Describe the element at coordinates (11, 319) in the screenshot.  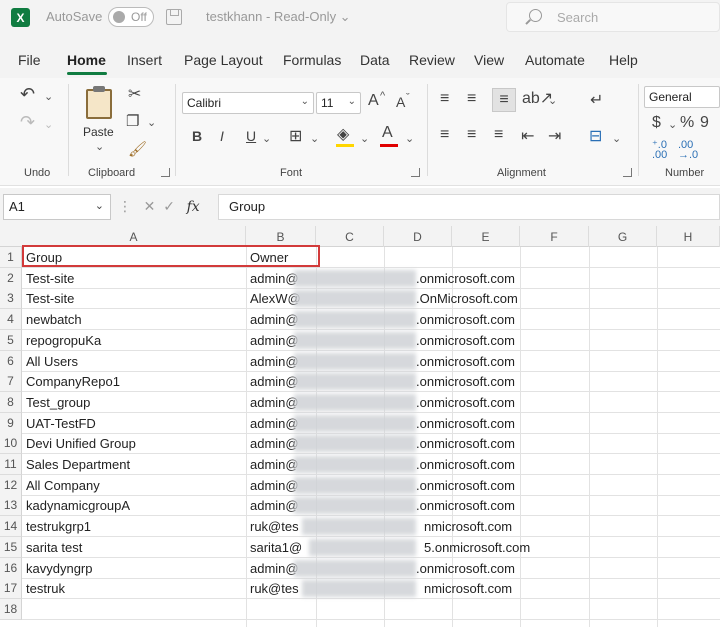
I see `row-header-4: 4` at that location.